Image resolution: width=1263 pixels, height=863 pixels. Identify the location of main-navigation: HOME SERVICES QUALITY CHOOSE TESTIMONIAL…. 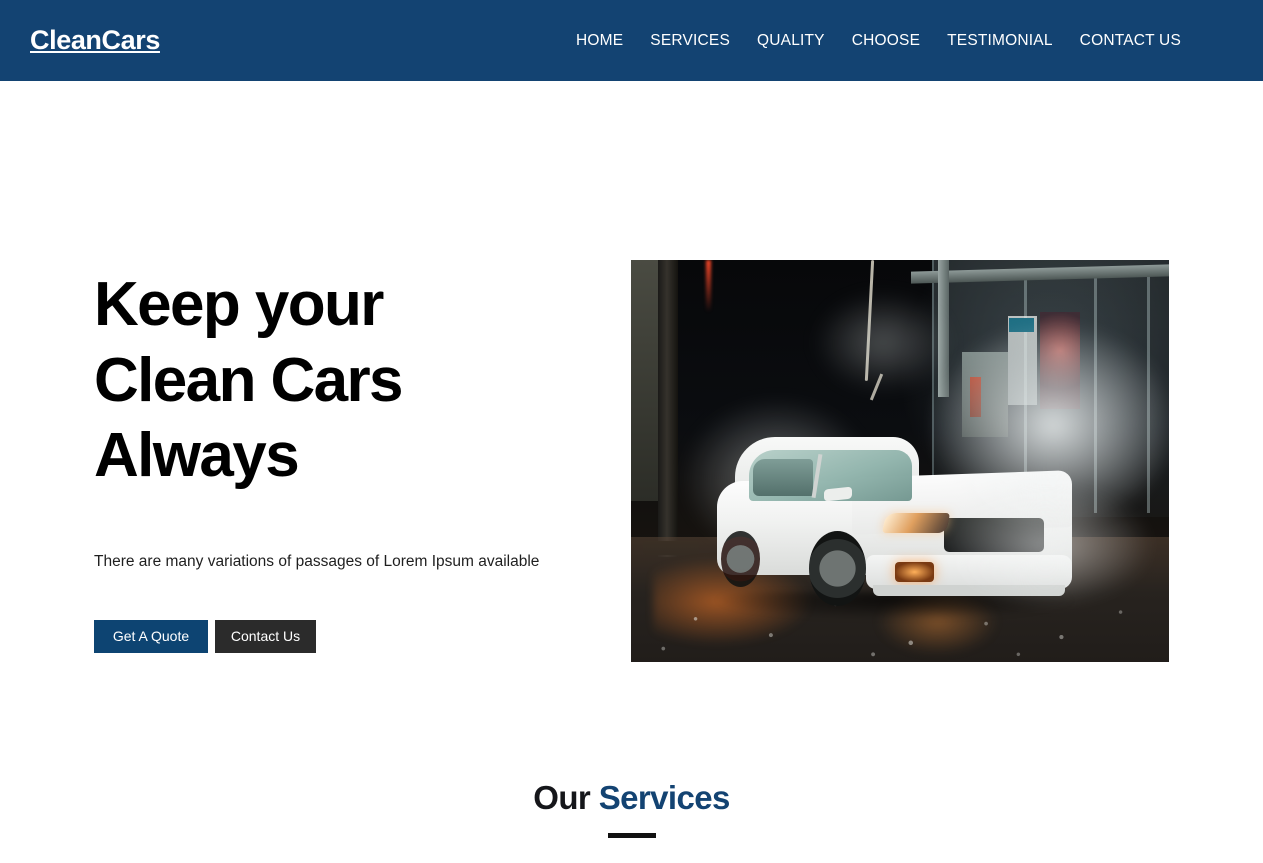
(903, 41).